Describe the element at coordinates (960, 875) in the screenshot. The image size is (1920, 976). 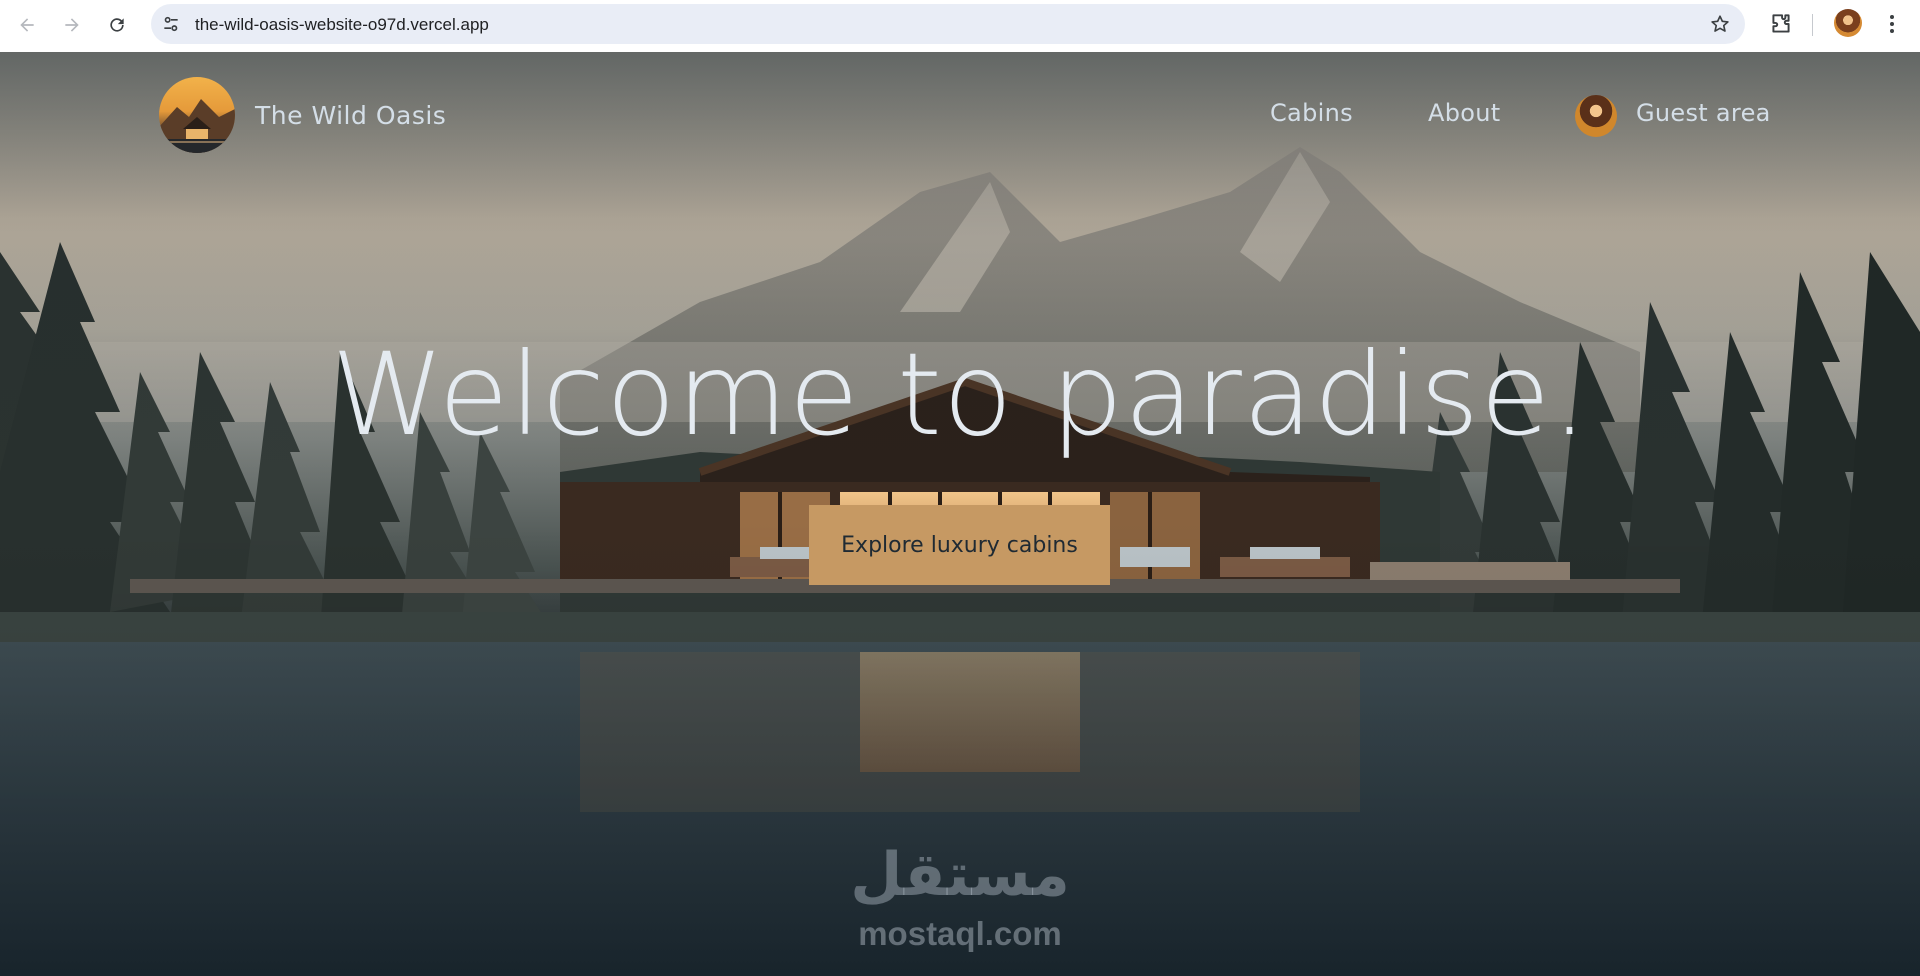
I see `watermark-logo: مستقل` at that location.